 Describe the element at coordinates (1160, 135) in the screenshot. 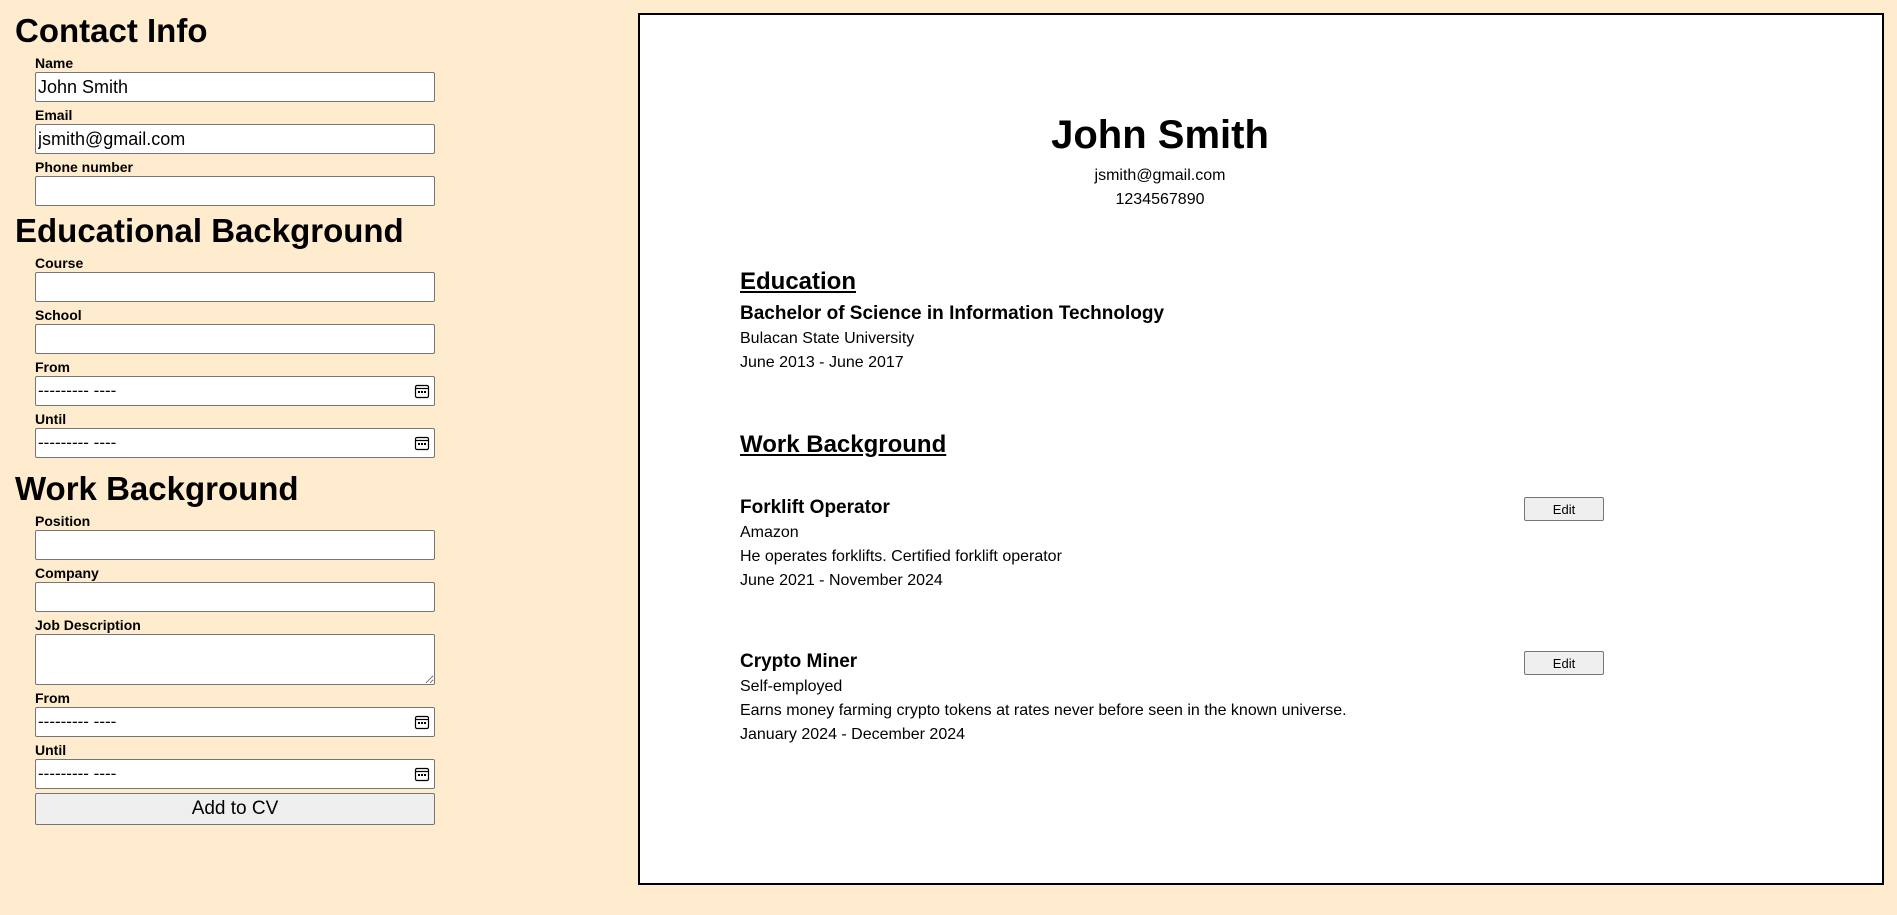

I see `cv-name: John Smith` at that location.